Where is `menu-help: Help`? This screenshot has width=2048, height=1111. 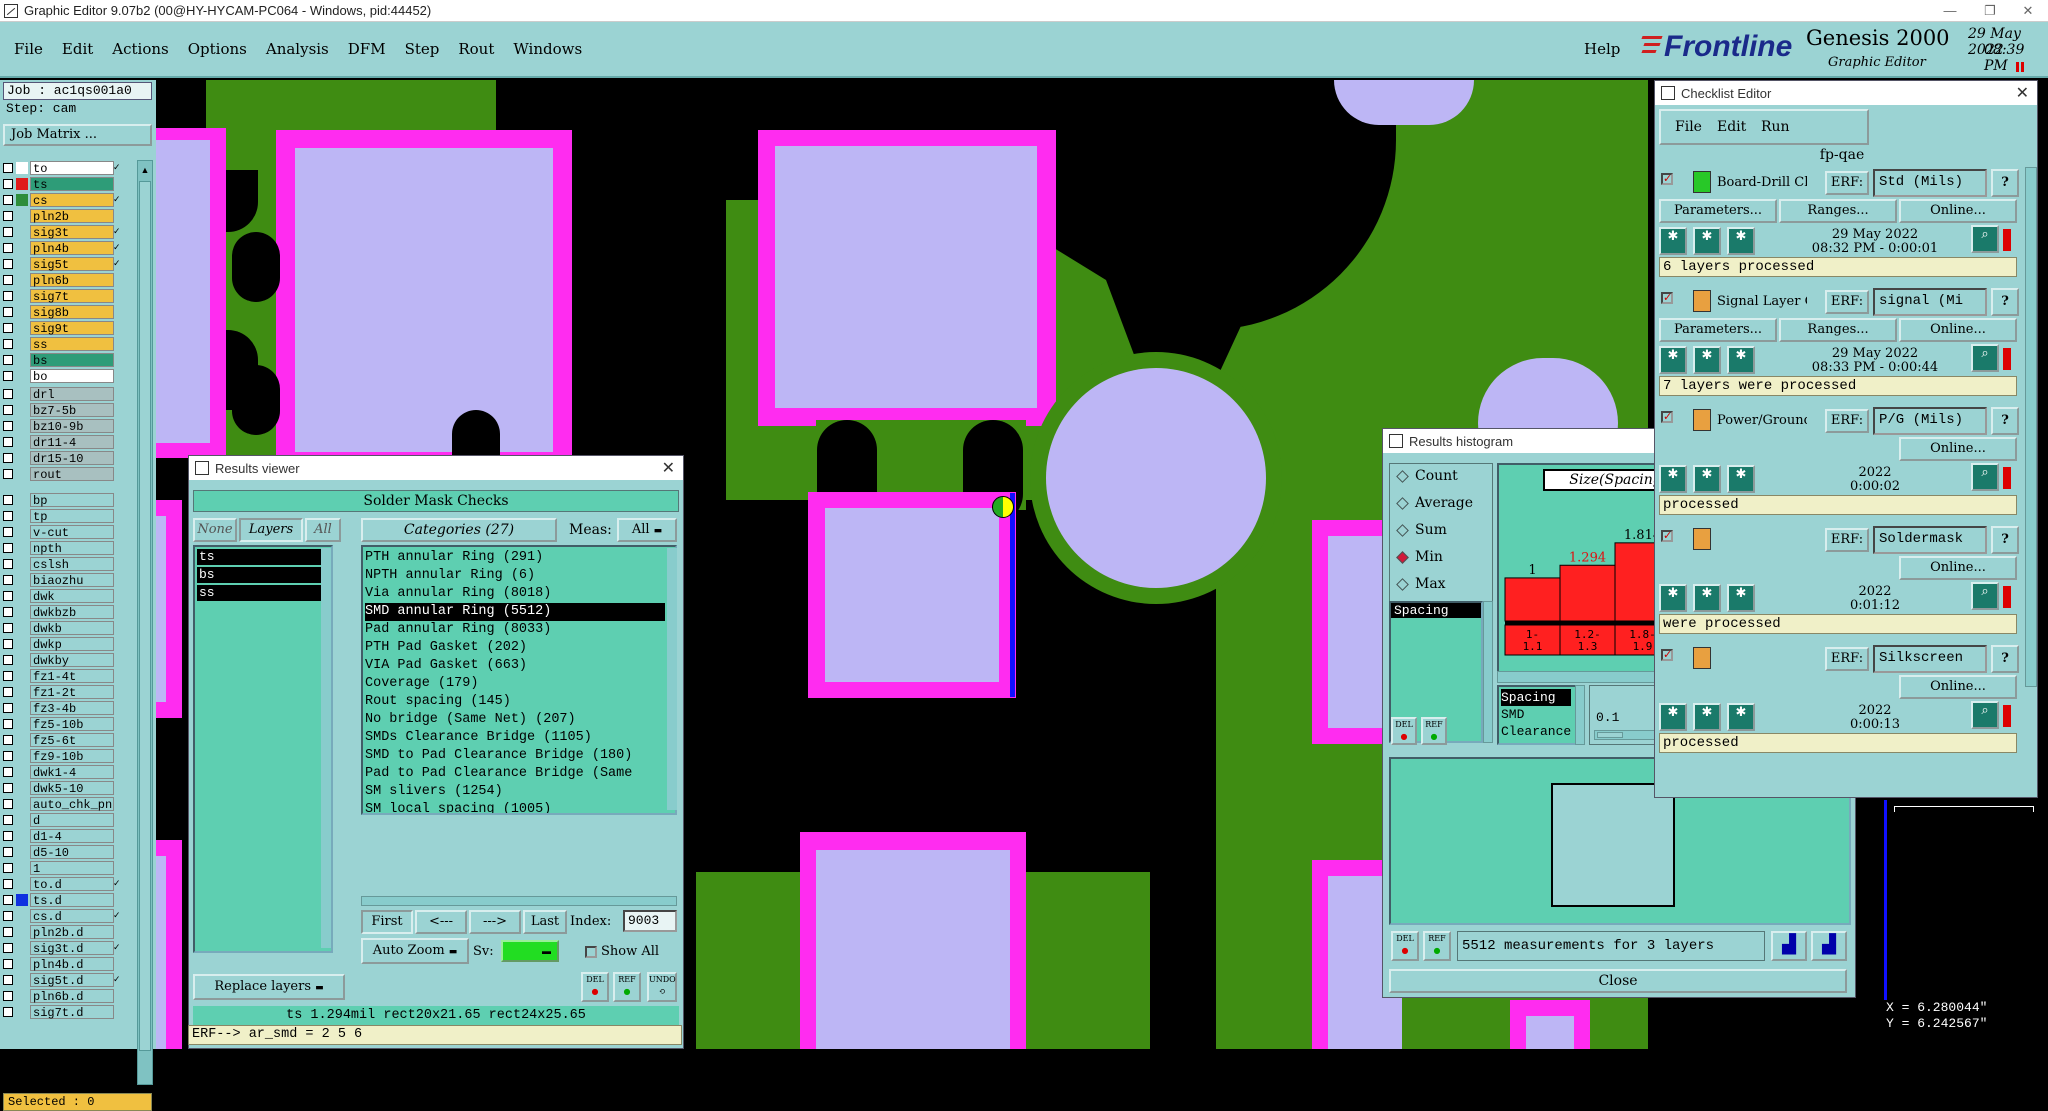 menu-help: Help is located at coordinates (1602, 49).